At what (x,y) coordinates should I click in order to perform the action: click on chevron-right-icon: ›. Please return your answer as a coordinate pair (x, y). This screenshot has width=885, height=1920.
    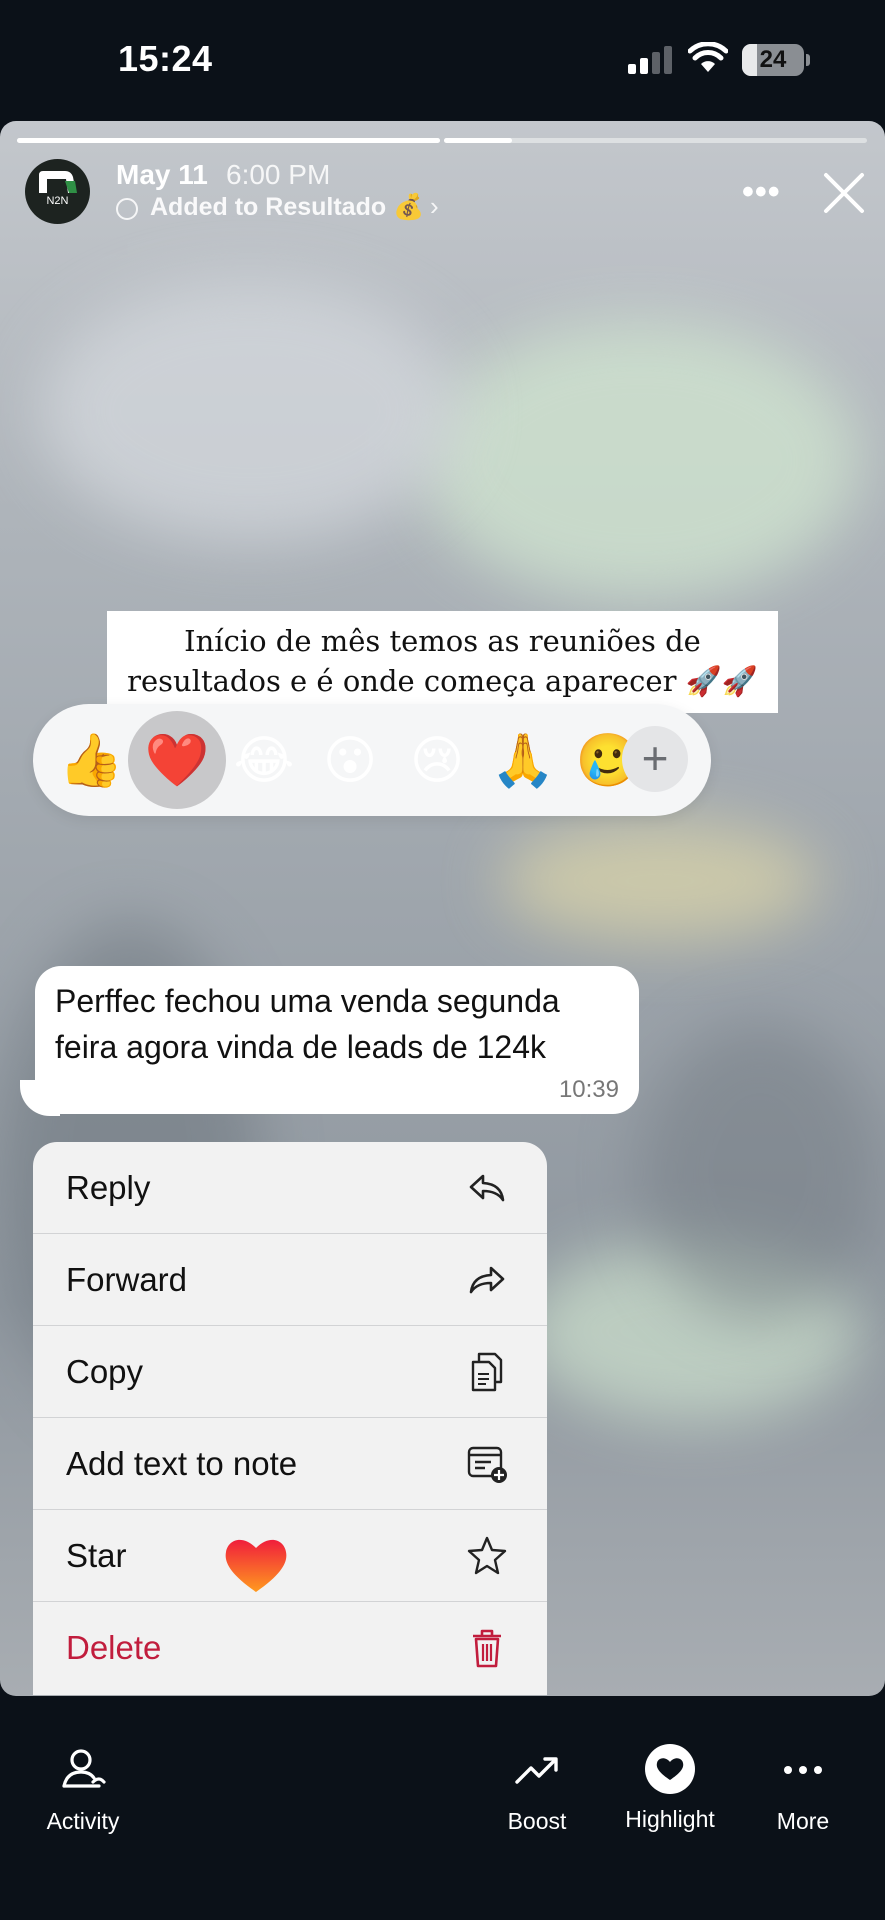
    Looking at the image, I should click on (434, 206).